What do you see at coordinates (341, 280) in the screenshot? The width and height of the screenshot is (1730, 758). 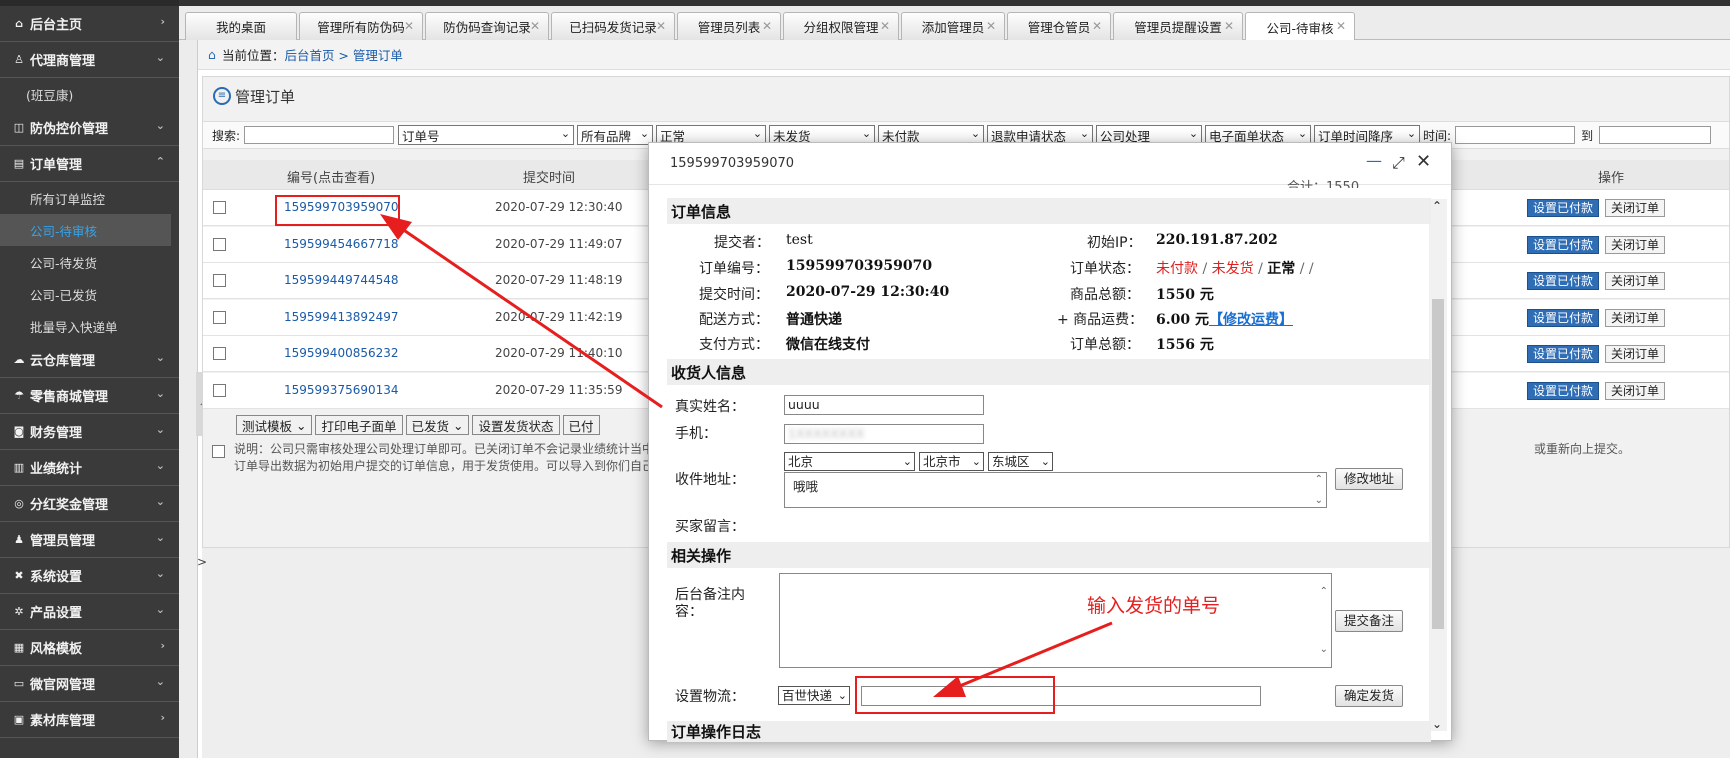 I see `order-id-link: 159599449744548` at bounding box center [341, 280].